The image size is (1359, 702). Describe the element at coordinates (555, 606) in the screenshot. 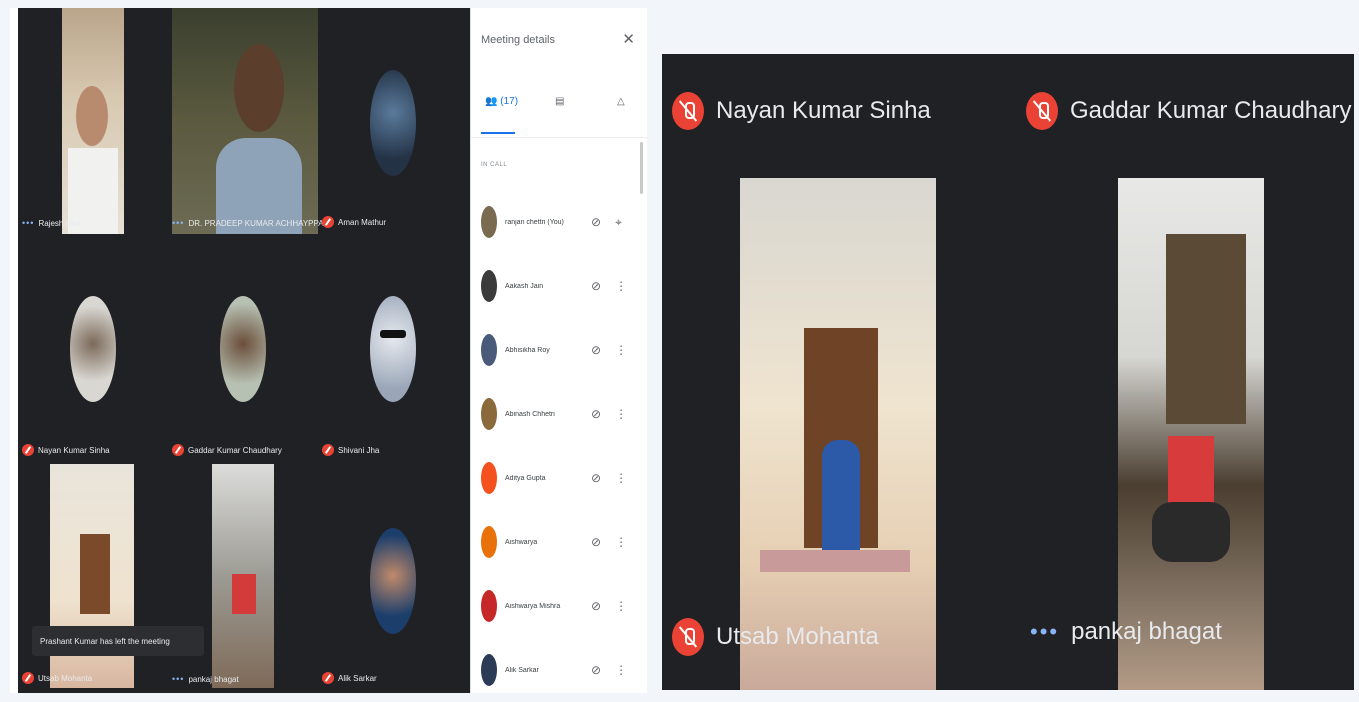

I see `list-item: Aishwarya Mishra ⊘ ⋮` at that location.